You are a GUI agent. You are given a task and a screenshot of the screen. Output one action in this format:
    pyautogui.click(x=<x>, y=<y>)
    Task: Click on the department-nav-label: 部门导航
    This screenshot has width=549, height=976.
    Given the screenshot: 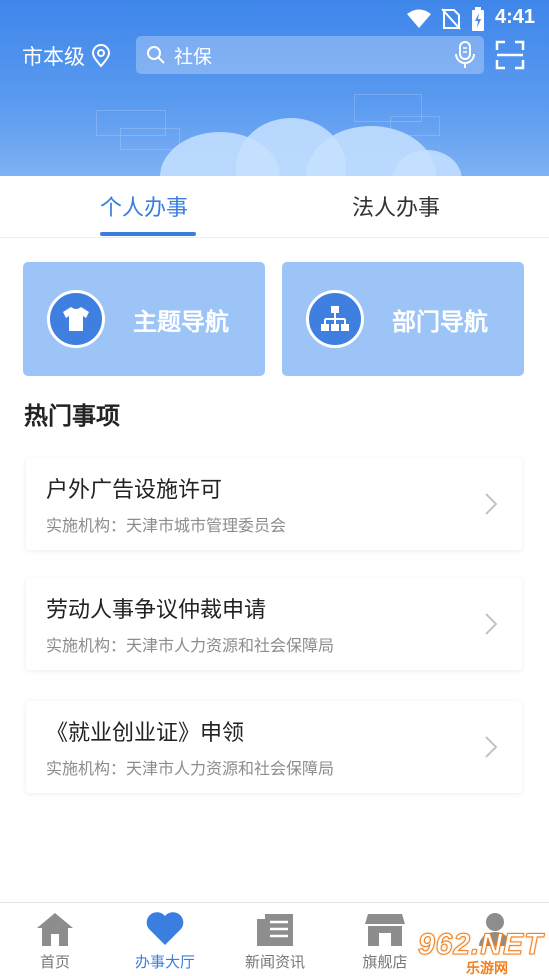 What is the action you would take?
    pyautogui.click(x=440, y=321)
    